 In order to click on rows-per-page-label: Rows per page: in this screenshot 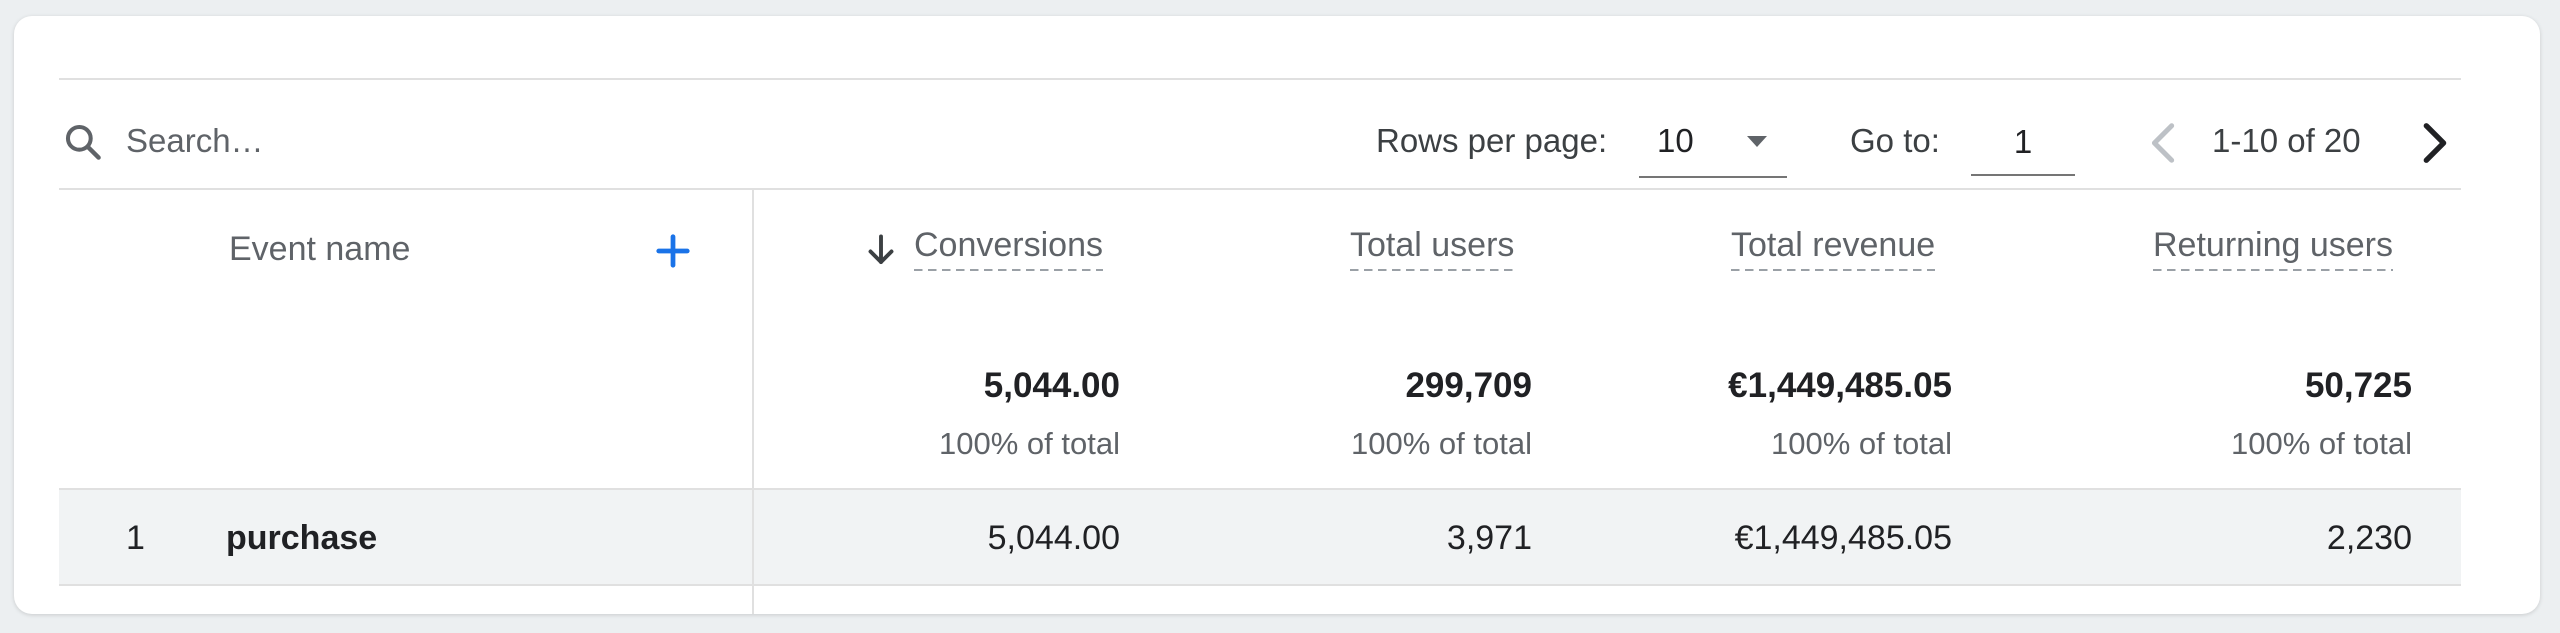, I will do `click(1492, 140)`.